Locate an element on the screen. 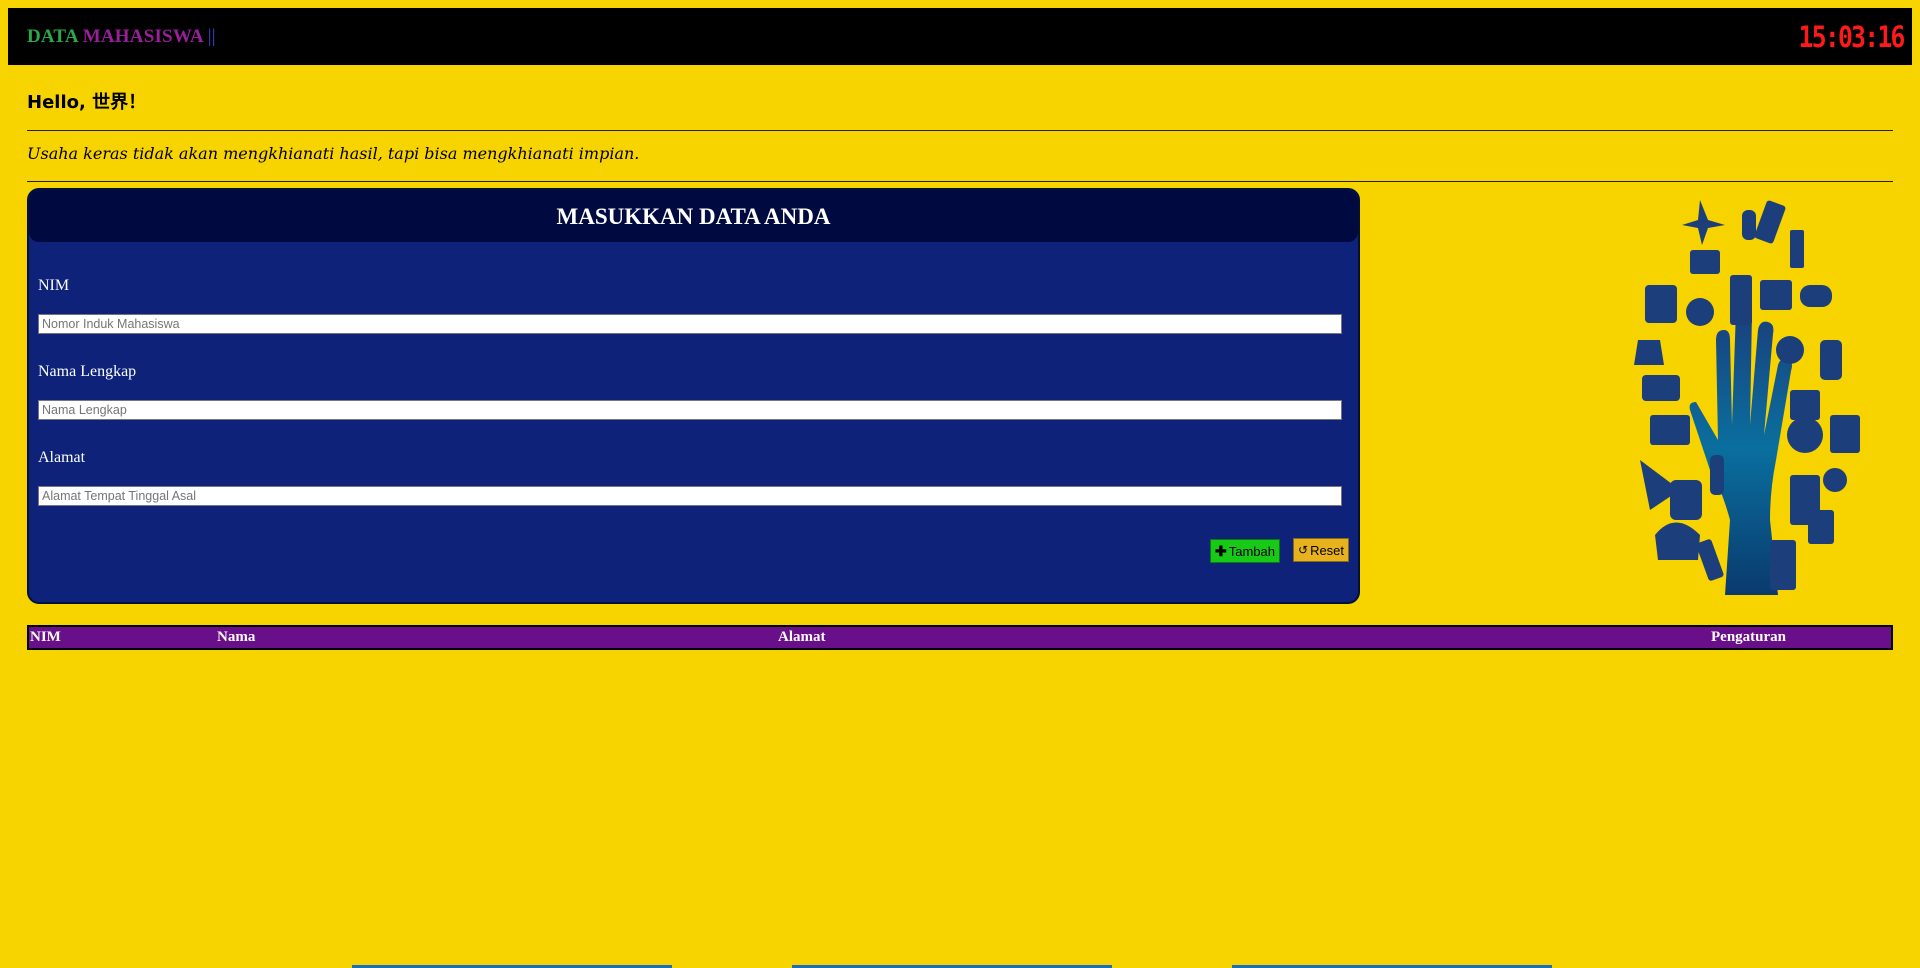 This screenshot has height=968, width=1920. form-title: MASUKKAN DATA ANDA is located at coordinates (693, 216).